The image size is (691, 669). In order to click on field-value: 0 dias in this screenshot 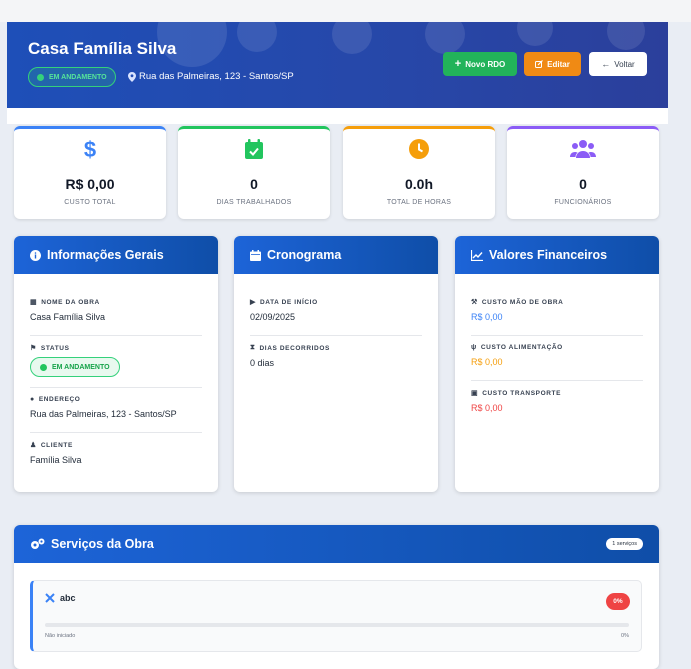, I will do `click(262, 363)`.